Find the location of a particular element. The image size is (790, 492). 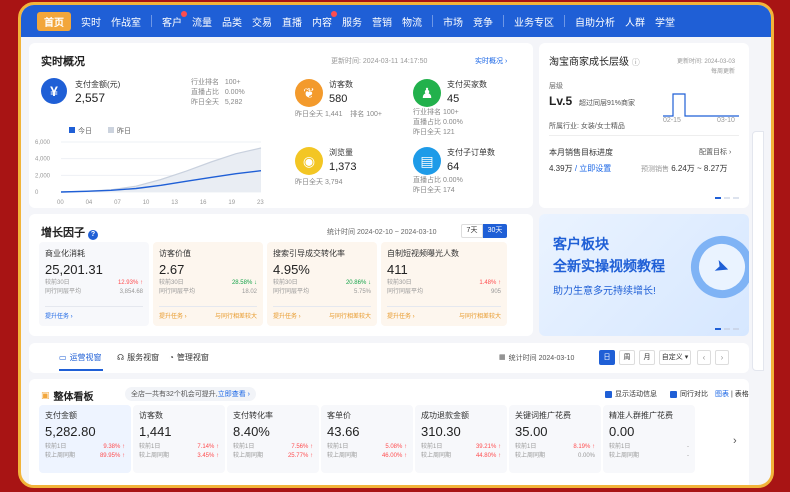

nav-home: 首页 is located at coordinates (54, 21).